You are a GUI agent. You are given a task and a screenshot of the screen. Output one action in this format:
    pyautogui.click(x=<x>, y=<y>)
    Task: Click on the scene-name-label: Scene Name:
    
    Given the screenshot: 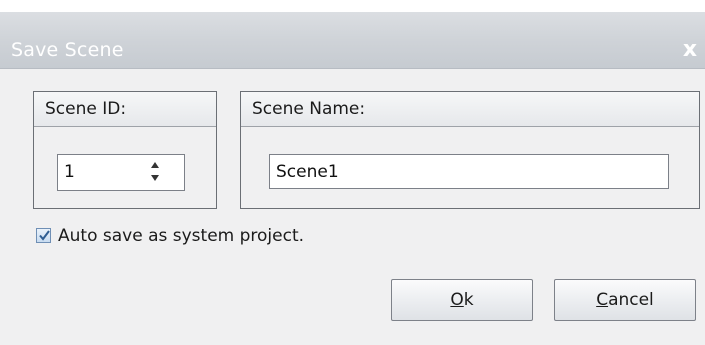 What is the action you would take?
    pyautogui.click(x=309, y=109)
    